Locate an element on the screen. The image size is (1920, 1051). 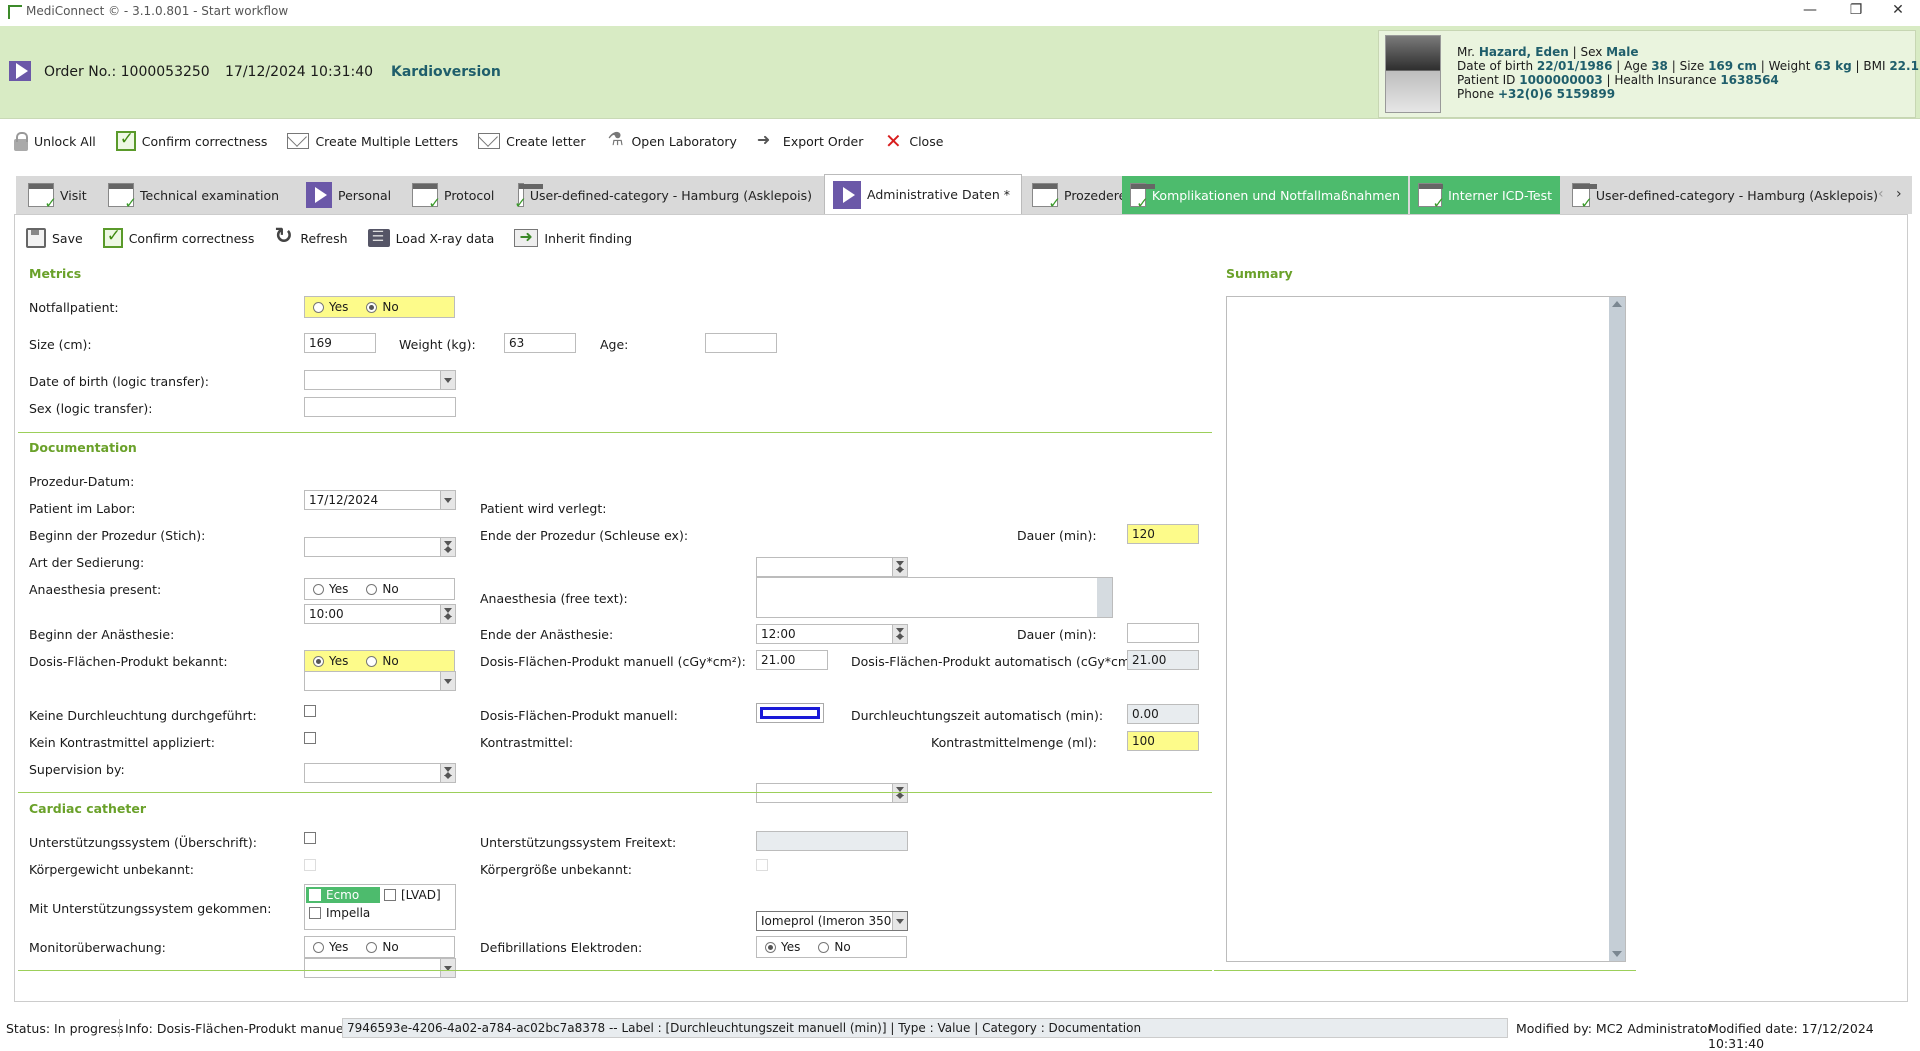
confirm-correctness-button: Confirm correctness is located at coordinates (194, 141).